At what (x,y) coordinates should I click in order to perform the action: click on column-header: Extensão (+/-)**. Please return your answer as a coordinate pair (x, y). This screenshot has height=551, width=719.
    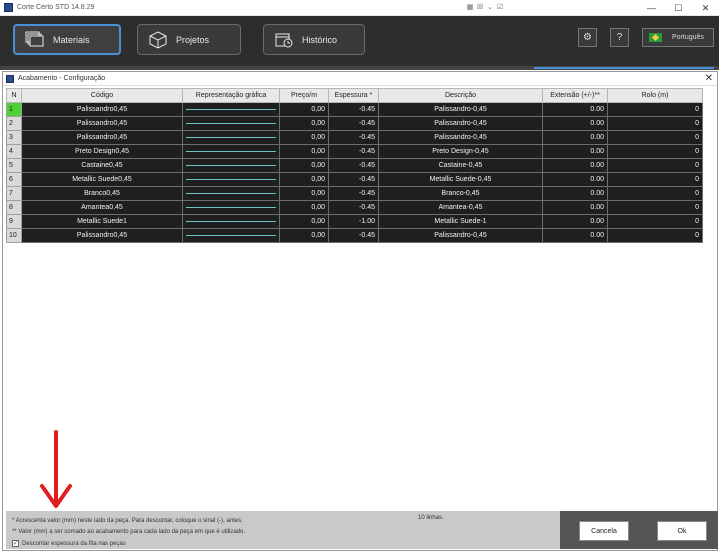
    Looking at the image, I should click on (575, 95).